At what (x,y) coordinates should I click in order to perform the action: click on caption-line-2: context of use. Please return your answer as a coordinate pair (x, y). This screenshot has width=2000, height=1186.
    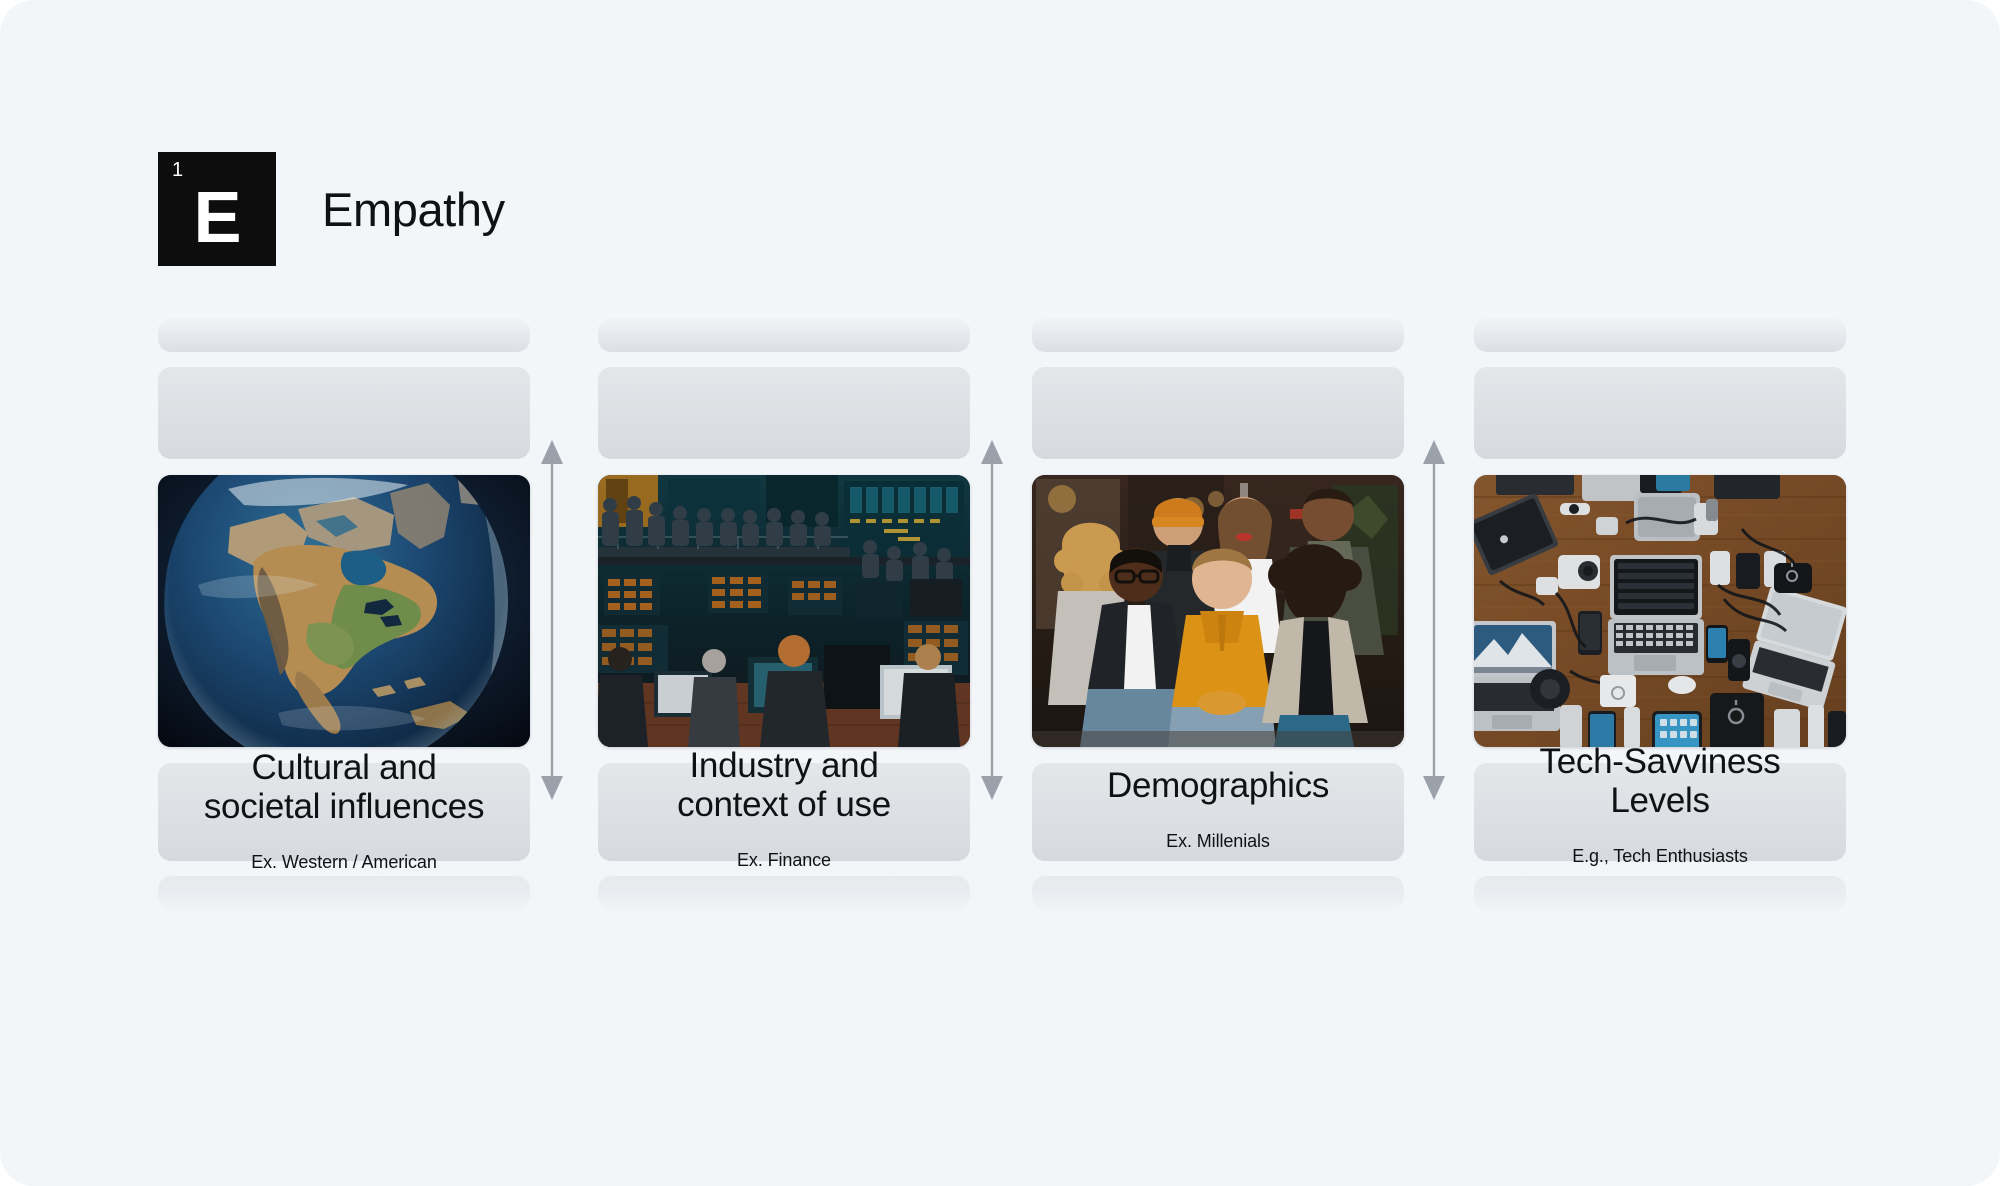
    Looking at the image, I should click on (784, 805).